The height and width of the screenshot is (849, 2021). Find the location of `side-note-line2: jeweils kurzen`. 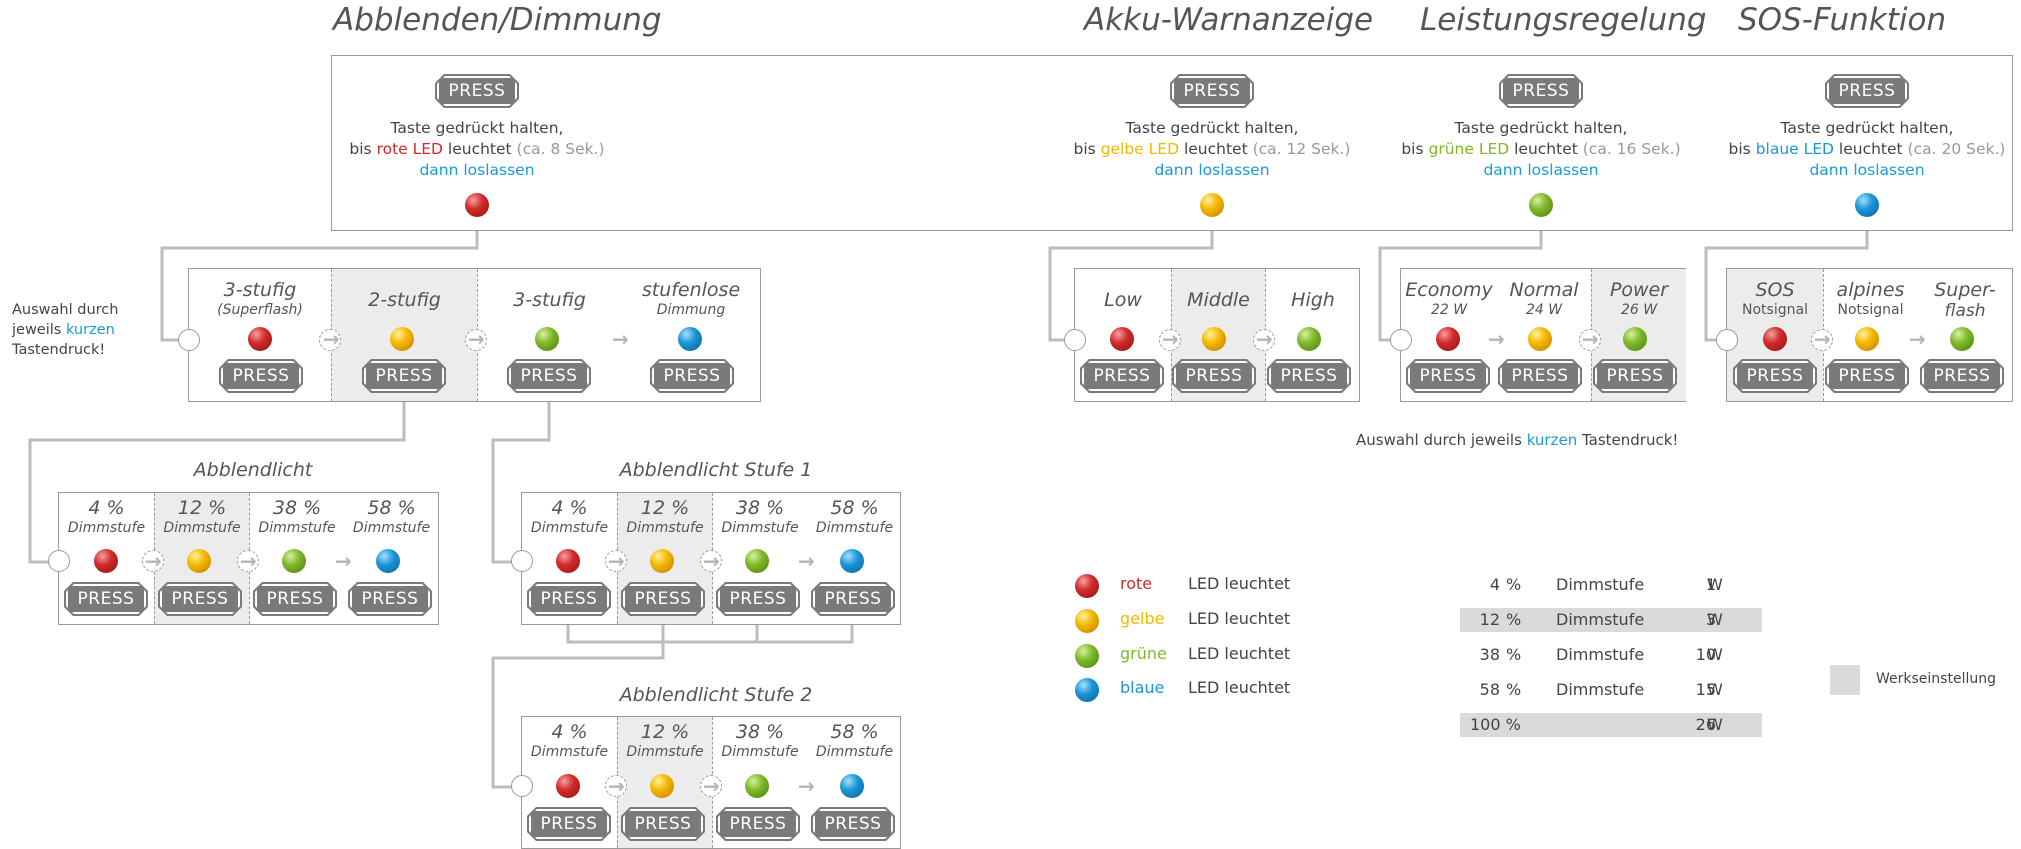

side-note-line2: jeweils kurzen is located at coordinates (65, 330).